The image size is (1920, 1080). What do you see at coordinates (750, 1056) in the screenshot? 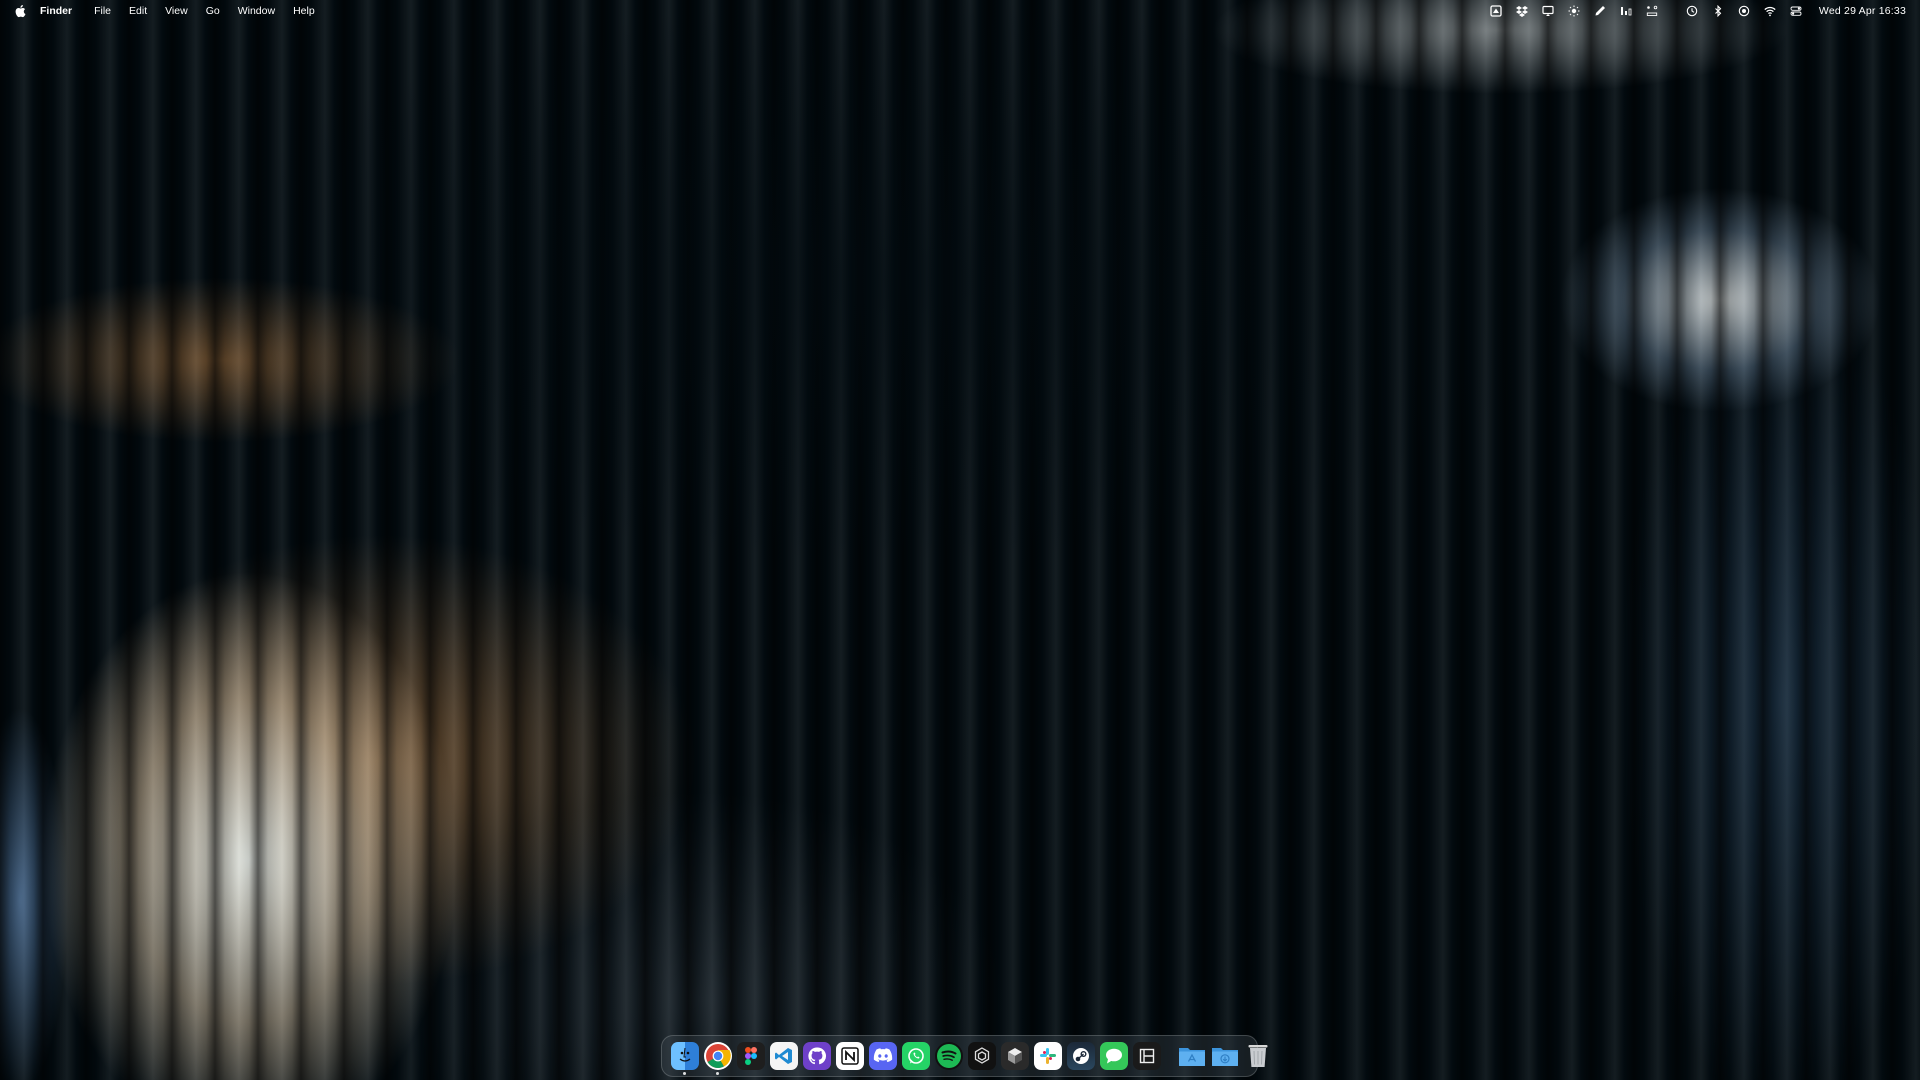
I see `figma-icon` at bounding box center [750, 1056].